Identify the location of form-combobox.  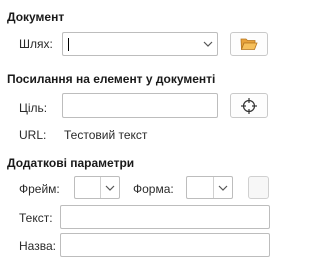
(209, 187).